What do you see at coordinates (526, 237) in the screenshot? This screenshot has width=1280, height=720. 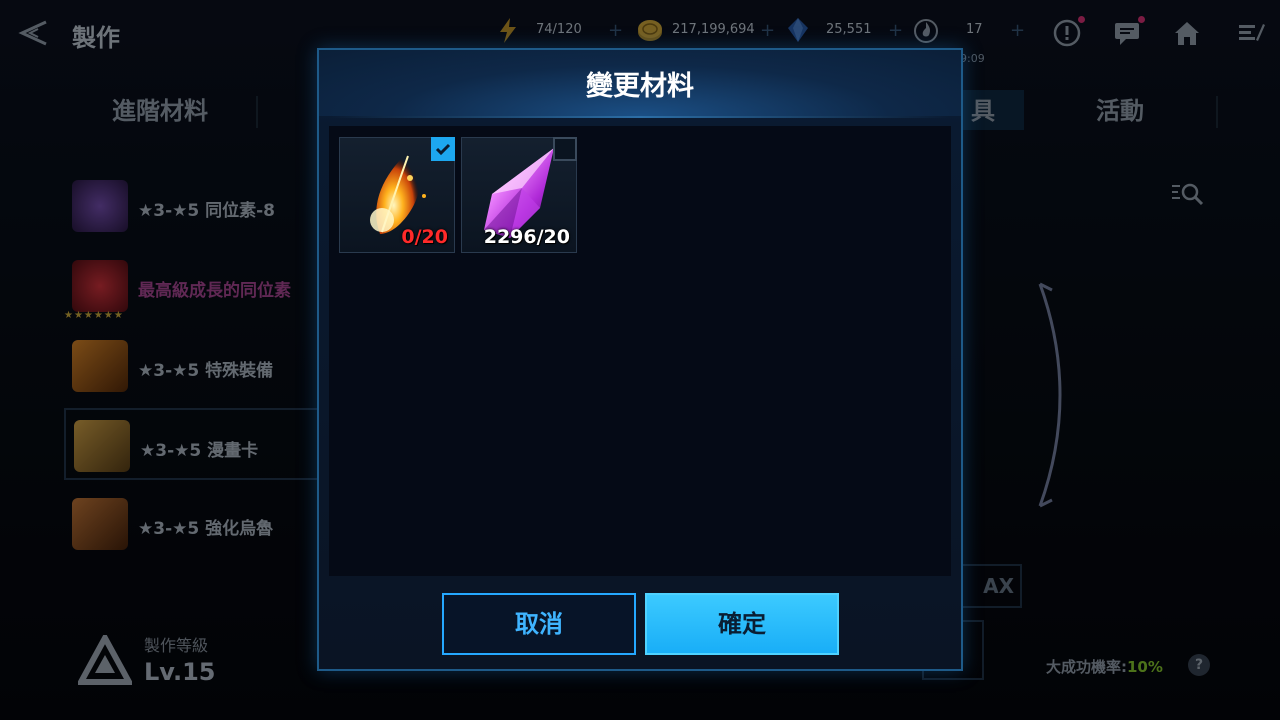 I see `material-count: 2296/20` at bounding box center [526, 237].